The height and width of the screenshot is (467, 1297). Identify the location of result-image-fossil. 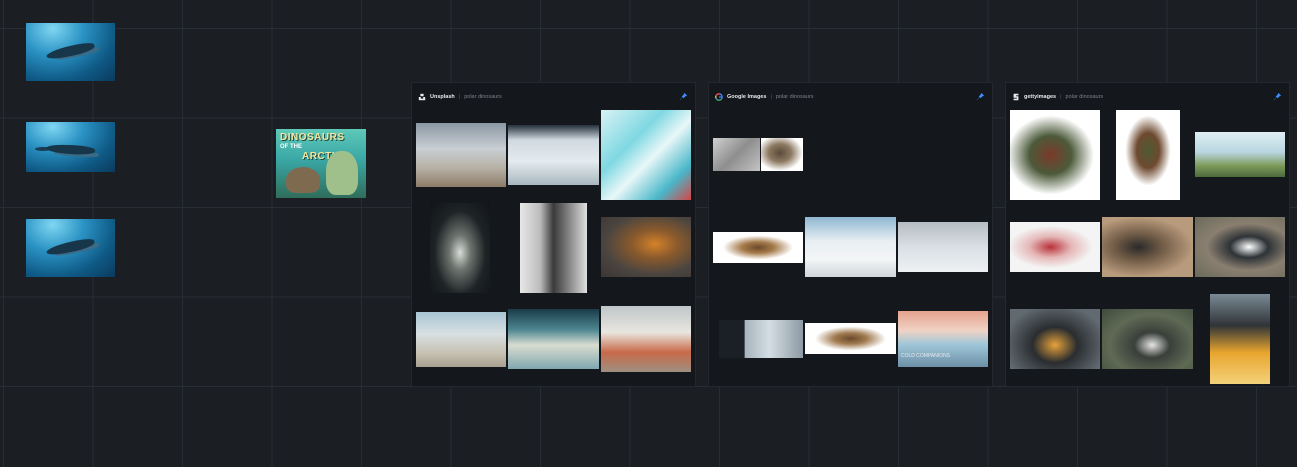
(646, 247).